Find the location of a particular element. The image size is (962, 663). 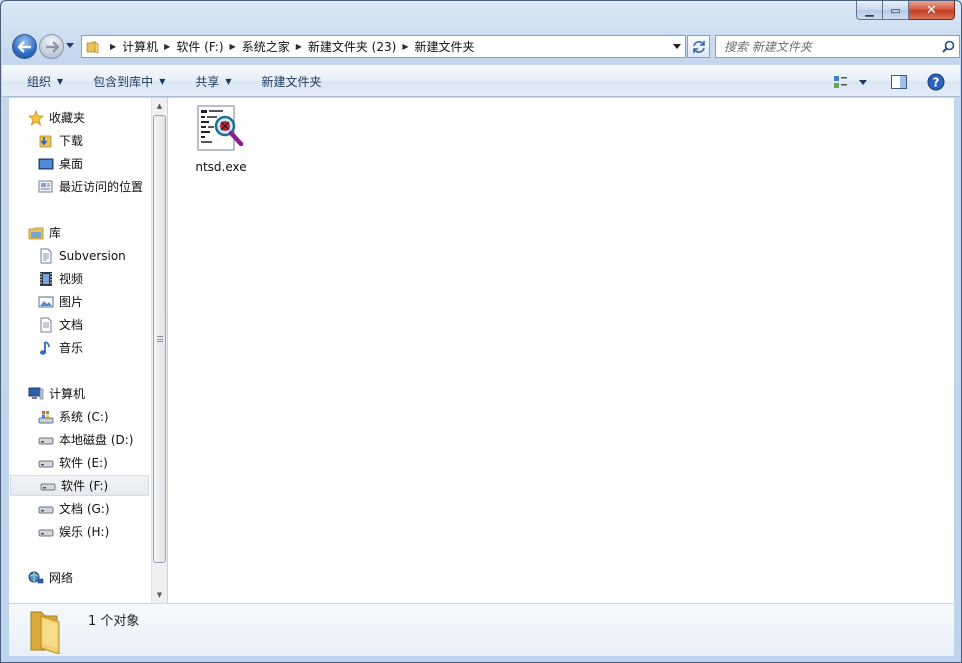

tree-item-videos: 视频 is located at coordinates (80, 278).